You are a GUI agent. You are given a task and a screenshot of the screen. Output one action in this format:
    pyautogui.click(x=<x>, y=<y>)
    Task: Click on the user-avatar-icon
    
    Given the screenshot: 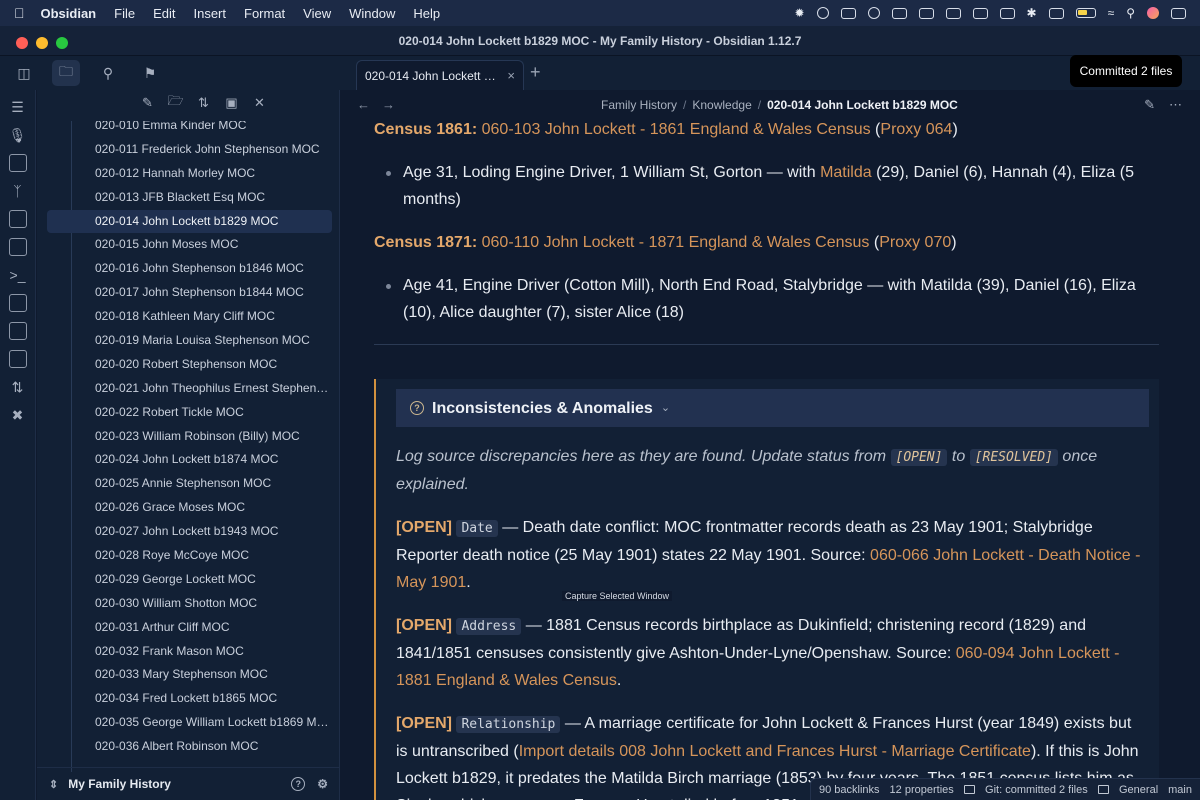 What is the action you would take?
    pyautogui.click(x=1153, y=13)
    